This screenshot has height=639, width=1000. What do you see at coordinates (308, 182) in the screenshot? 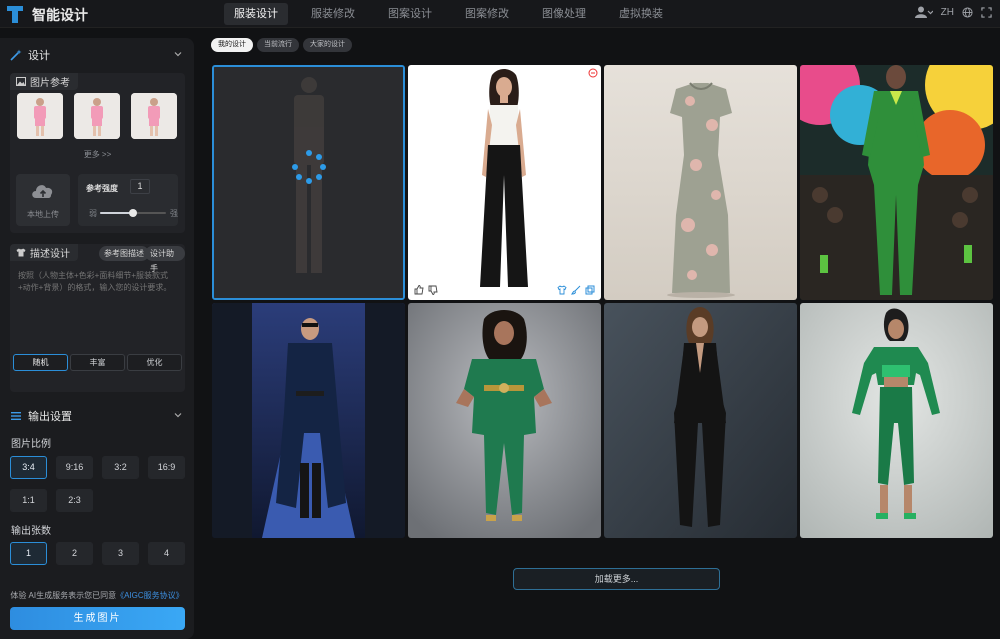
I see `gallery-item-loading` at bounding box center [308, 182].